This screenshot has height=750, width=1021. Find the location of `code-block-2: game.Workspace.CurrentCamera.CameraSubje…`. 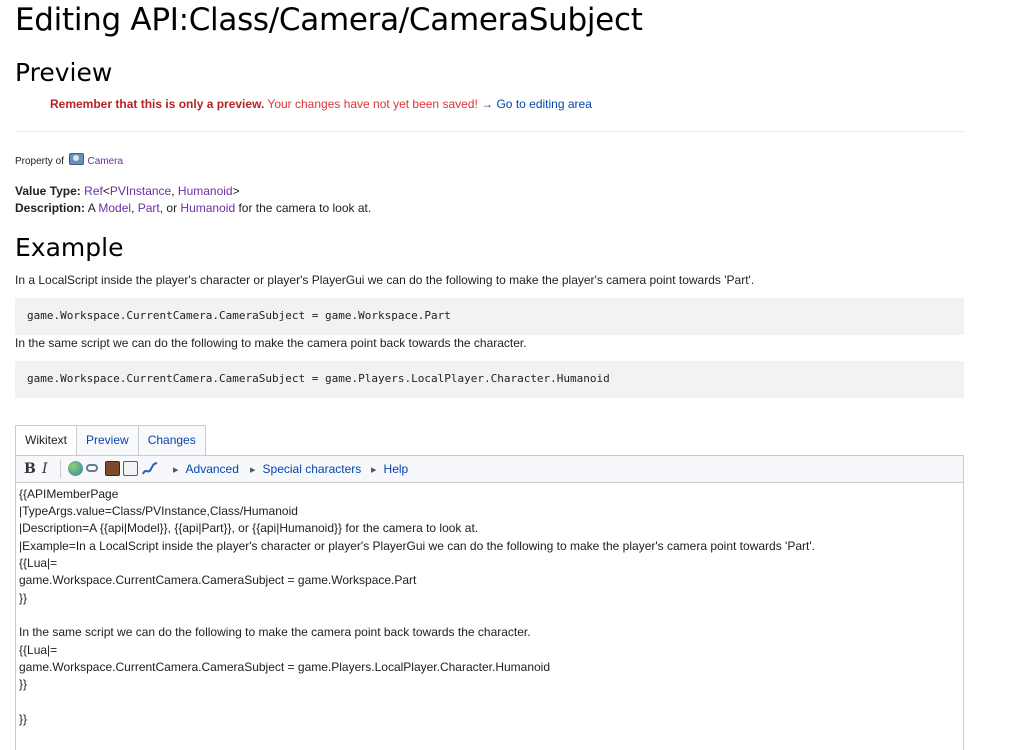

code-block-2: game.Workspace.CurrentCamera.CameraSubje… is located at coordinates (489, 379).